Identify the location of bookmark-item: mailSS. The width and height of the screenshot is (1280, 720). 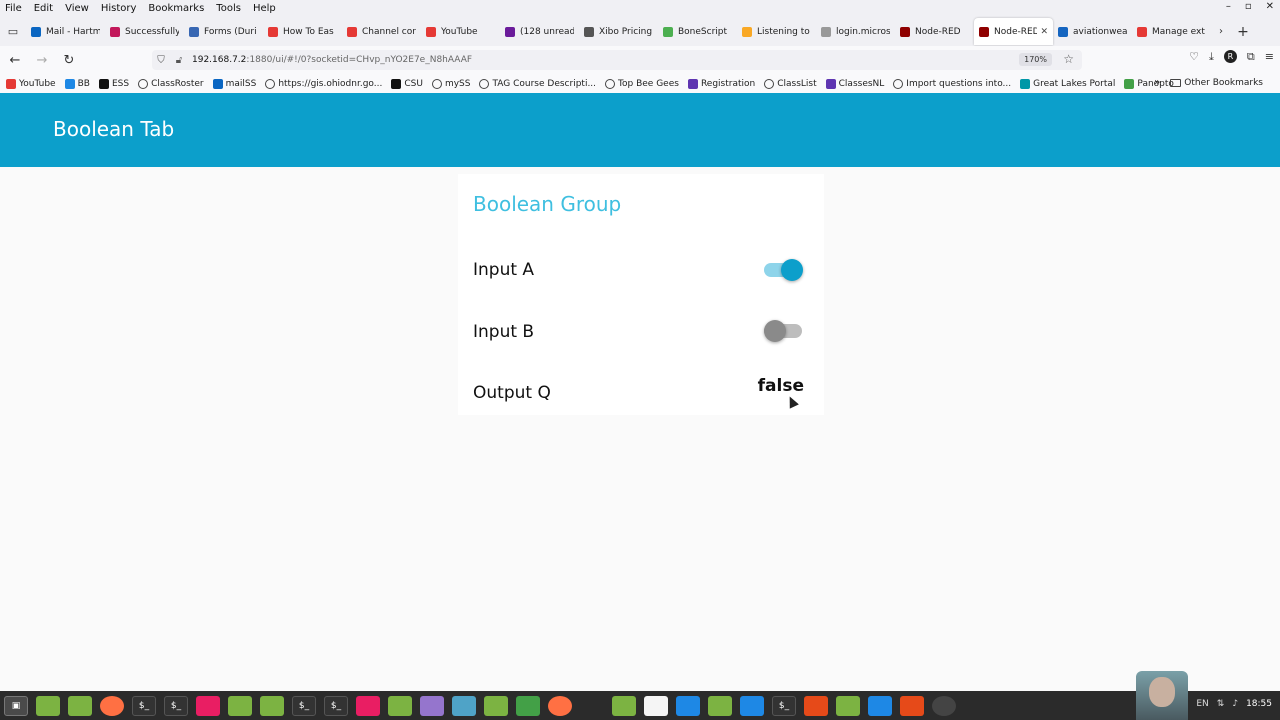
(234, 83).